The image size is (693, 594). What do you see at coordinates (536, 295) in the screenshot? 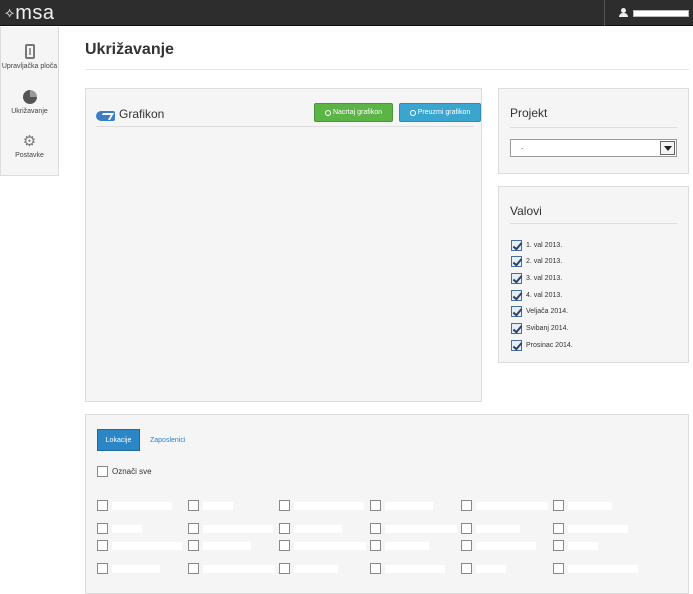
I see `wave-option: 4. val 2013.` at bounding box center [536, 295].